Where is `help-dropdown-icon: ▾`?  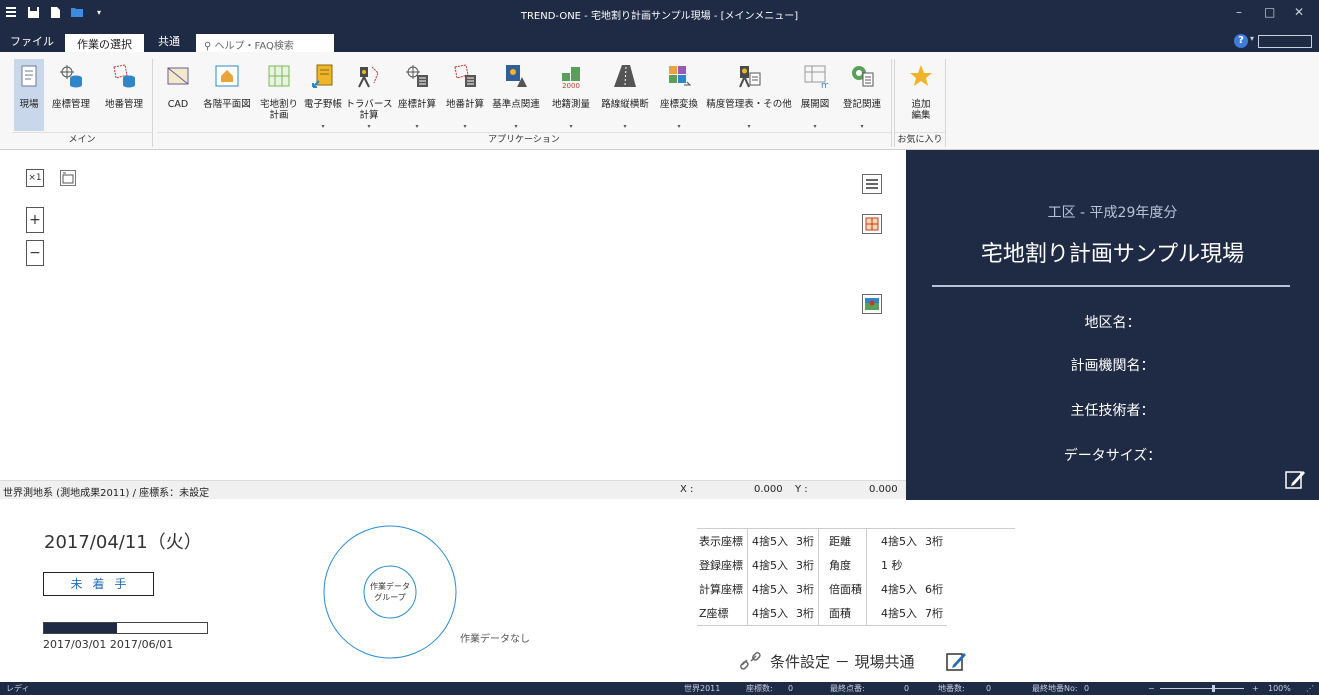
help-dropdown-icon: ▾ is located at coordinates (1252, 38).